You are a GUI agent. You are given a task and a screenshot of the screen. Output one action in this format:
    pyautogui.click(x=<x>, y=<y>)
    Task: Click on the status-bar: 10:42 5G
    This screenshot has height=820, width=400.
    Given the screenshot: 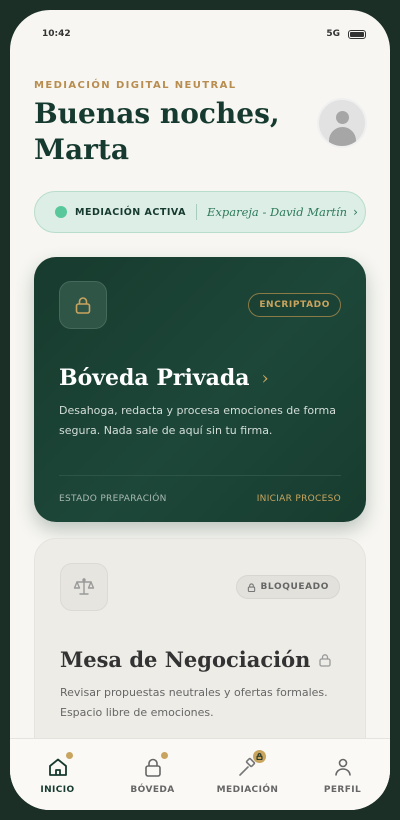 What is the action you would take?
    pyautogui.click(x=200, y=34)
    